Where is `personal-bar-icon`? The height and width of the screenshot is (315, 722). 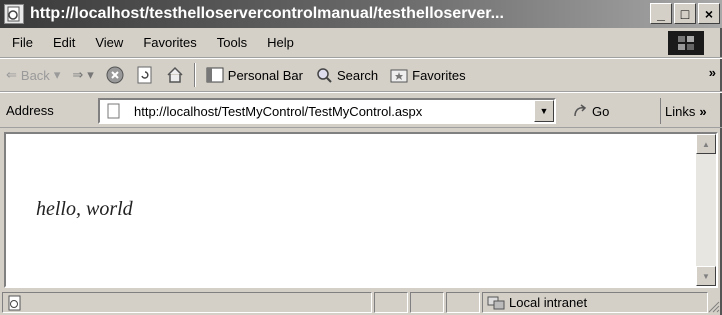
personal-bar-icon is located at coordinates (215, 75).